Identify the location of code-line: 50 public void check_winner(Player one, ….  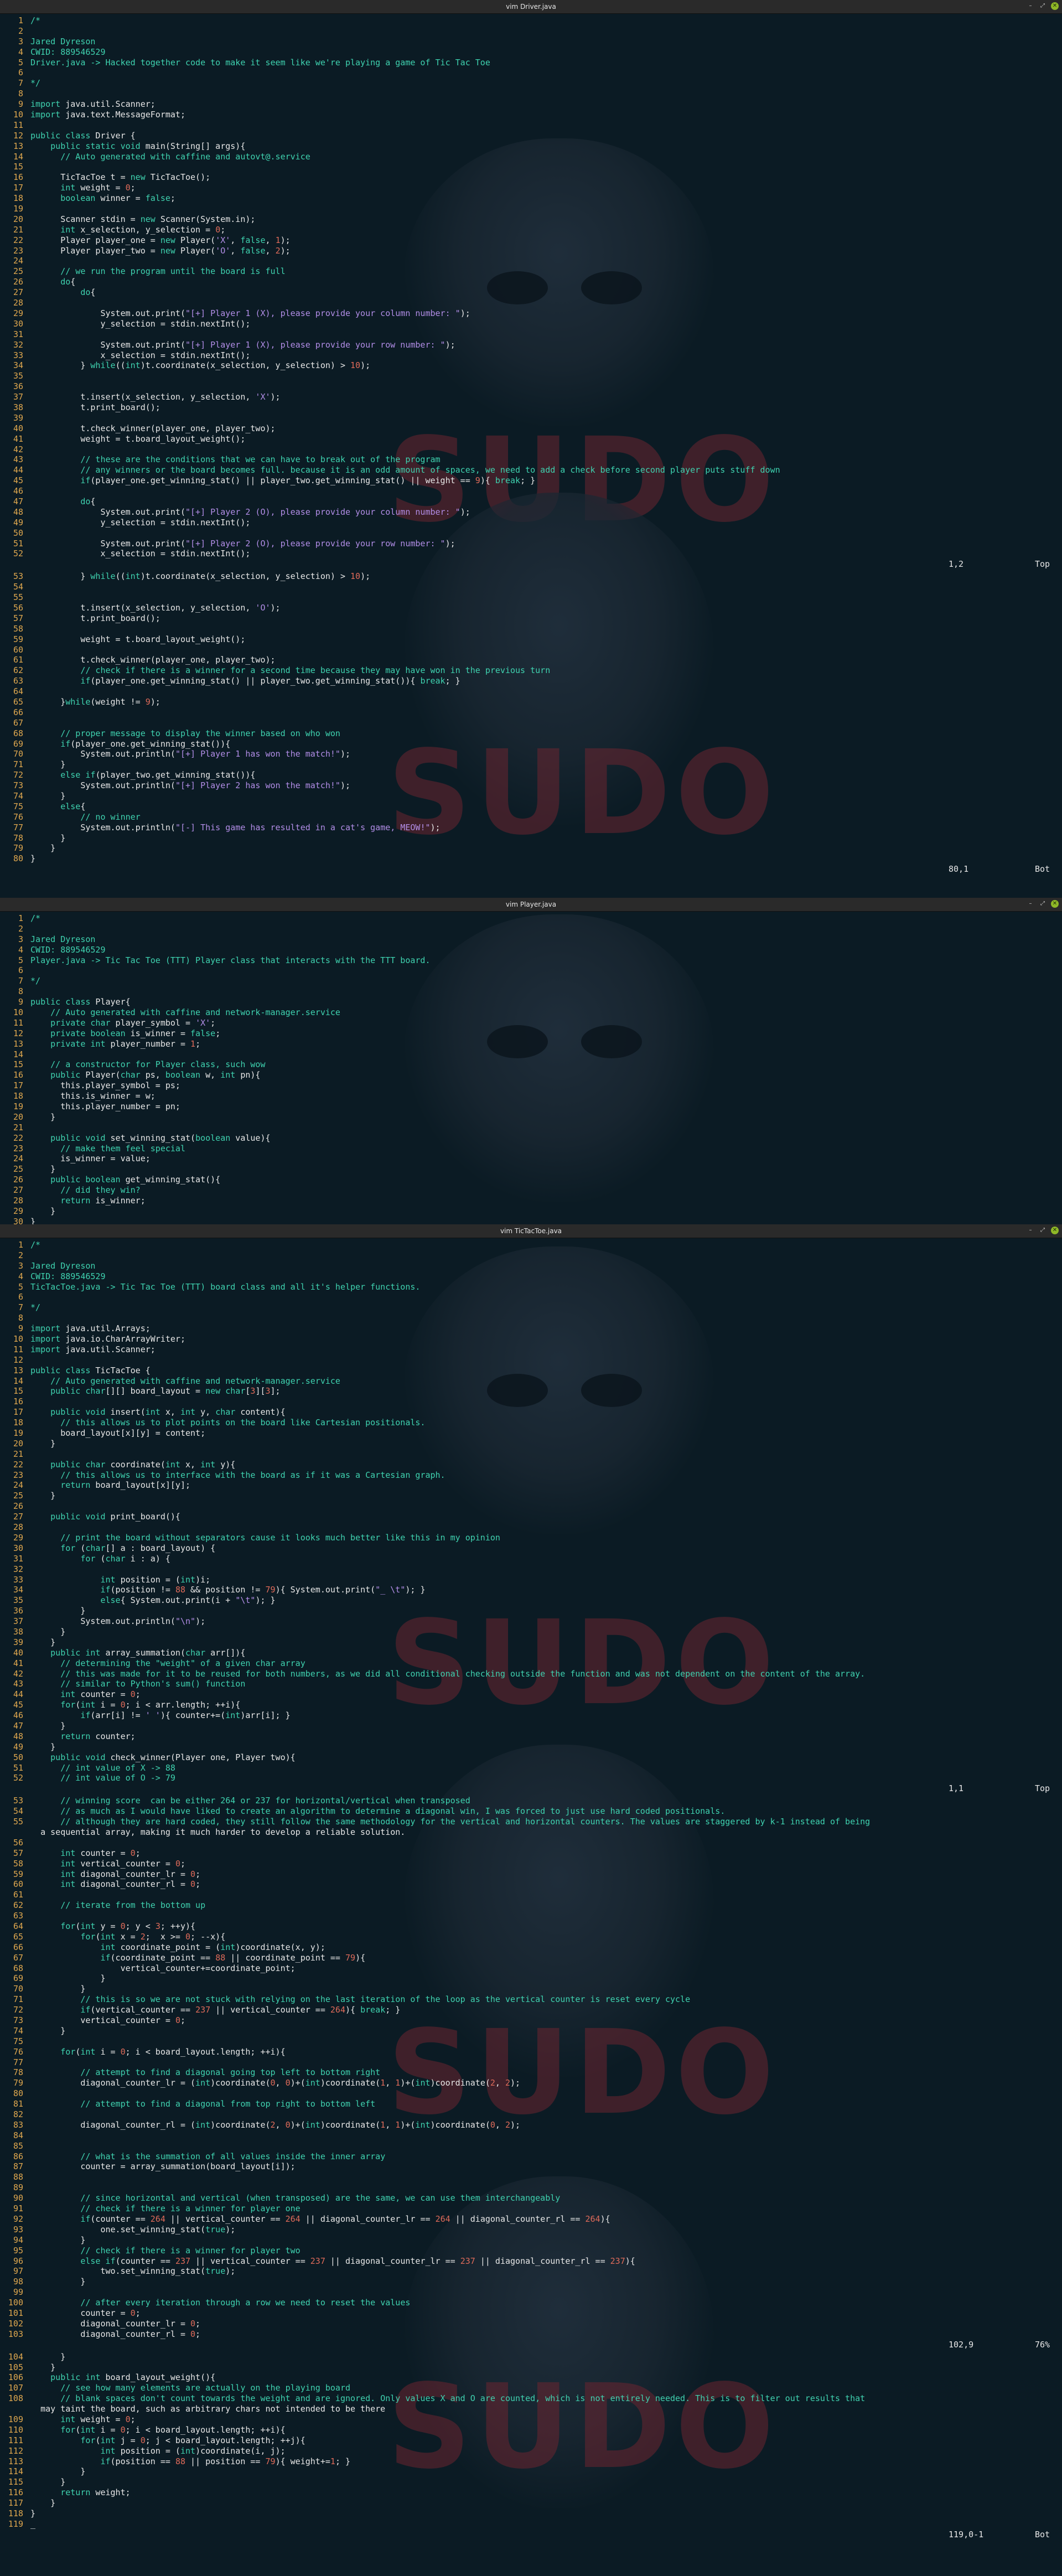
(531, 1757).